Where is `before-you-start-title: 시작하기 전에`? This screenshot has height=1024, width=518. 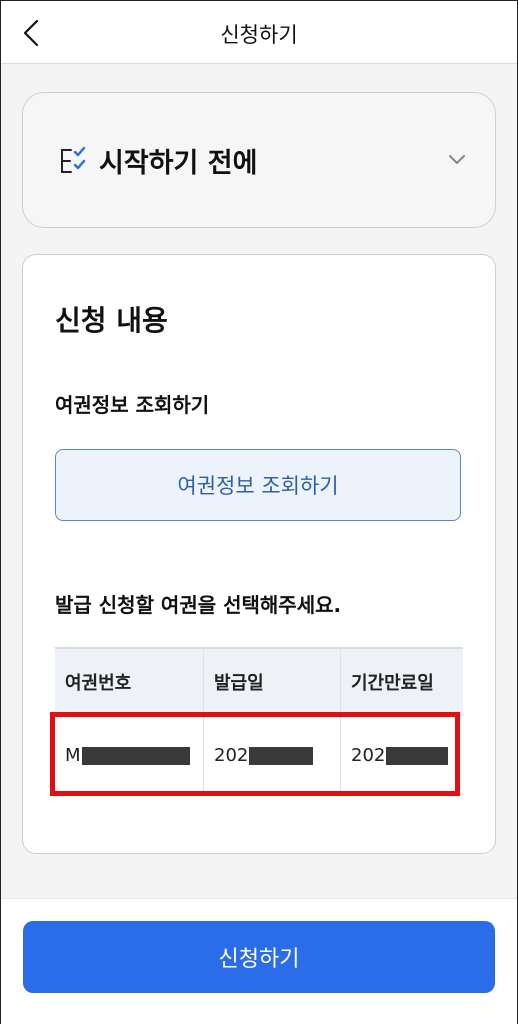 before-you-start-title: 시작하기 전에 is located at coordinates (178, 163).